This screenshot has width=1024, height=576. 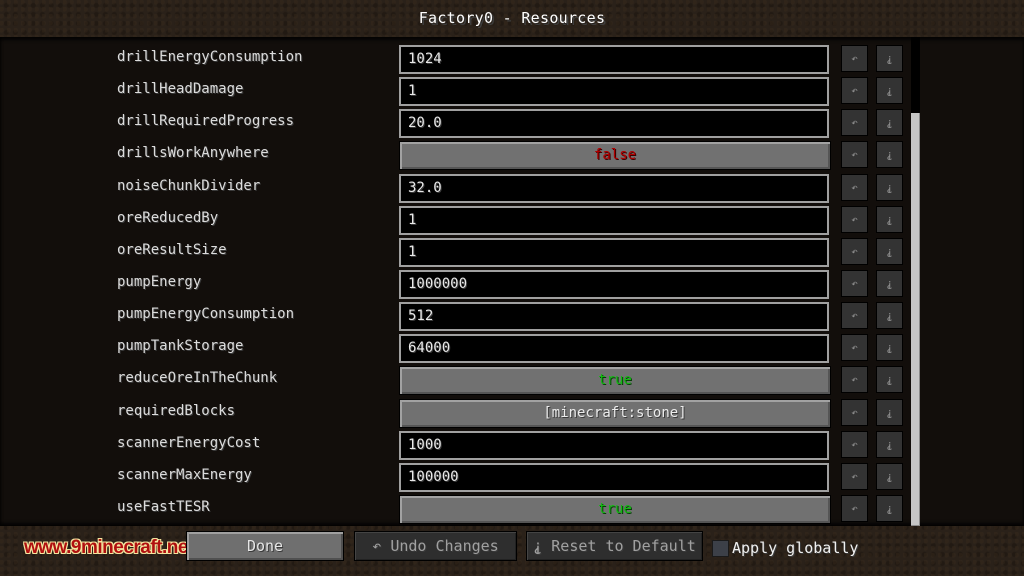 What do you see at coordinates (512, 18) in the screenshot?
I see `screen-title: Factory0 - Resources` at bounding box center [512, 18].